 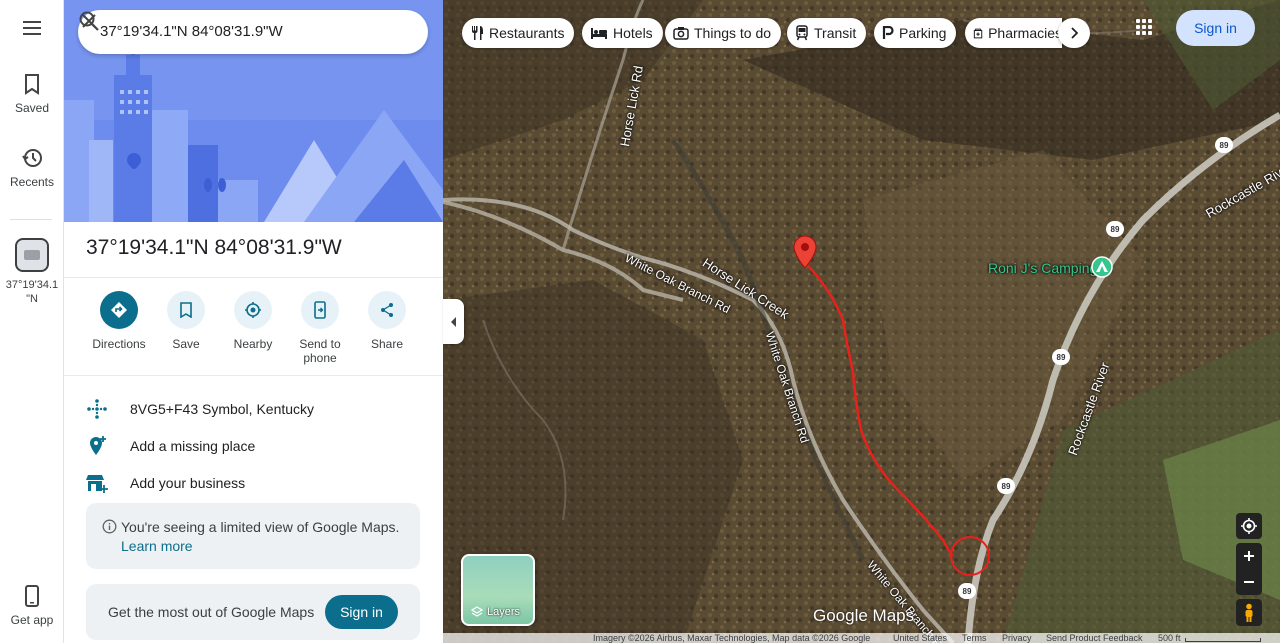 I want to click on privacy-link: Privacy, so click(x=1017, y=638).